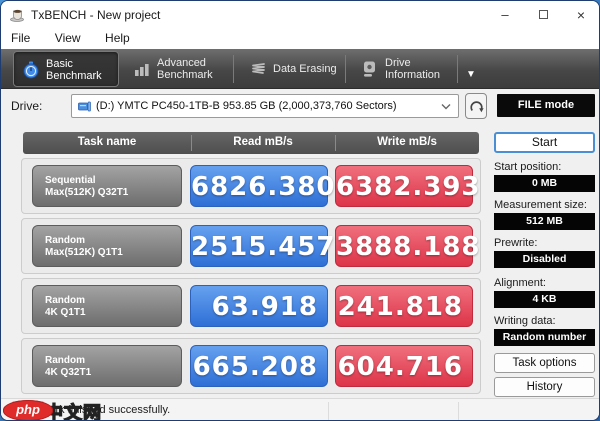  What do you see at coordinates (520, 283) in the screenshot?
I see `alignment-label: Alignment:` at bounding box center [520, 283].